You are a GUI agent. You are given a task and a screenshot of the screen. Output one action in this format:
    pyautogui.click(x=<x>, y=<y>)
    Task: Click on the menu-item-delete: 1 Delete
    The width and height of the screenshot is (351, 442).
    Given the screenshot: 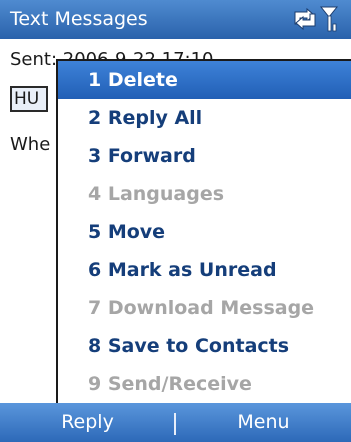 What is the action you would take?
    pyautogui.click(x=204, y=80)
    